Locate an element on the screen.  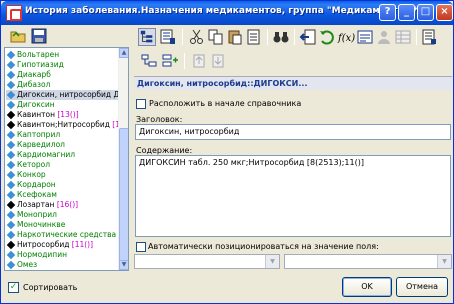
list-item: Моноприл is located at coordinates (62, 215).